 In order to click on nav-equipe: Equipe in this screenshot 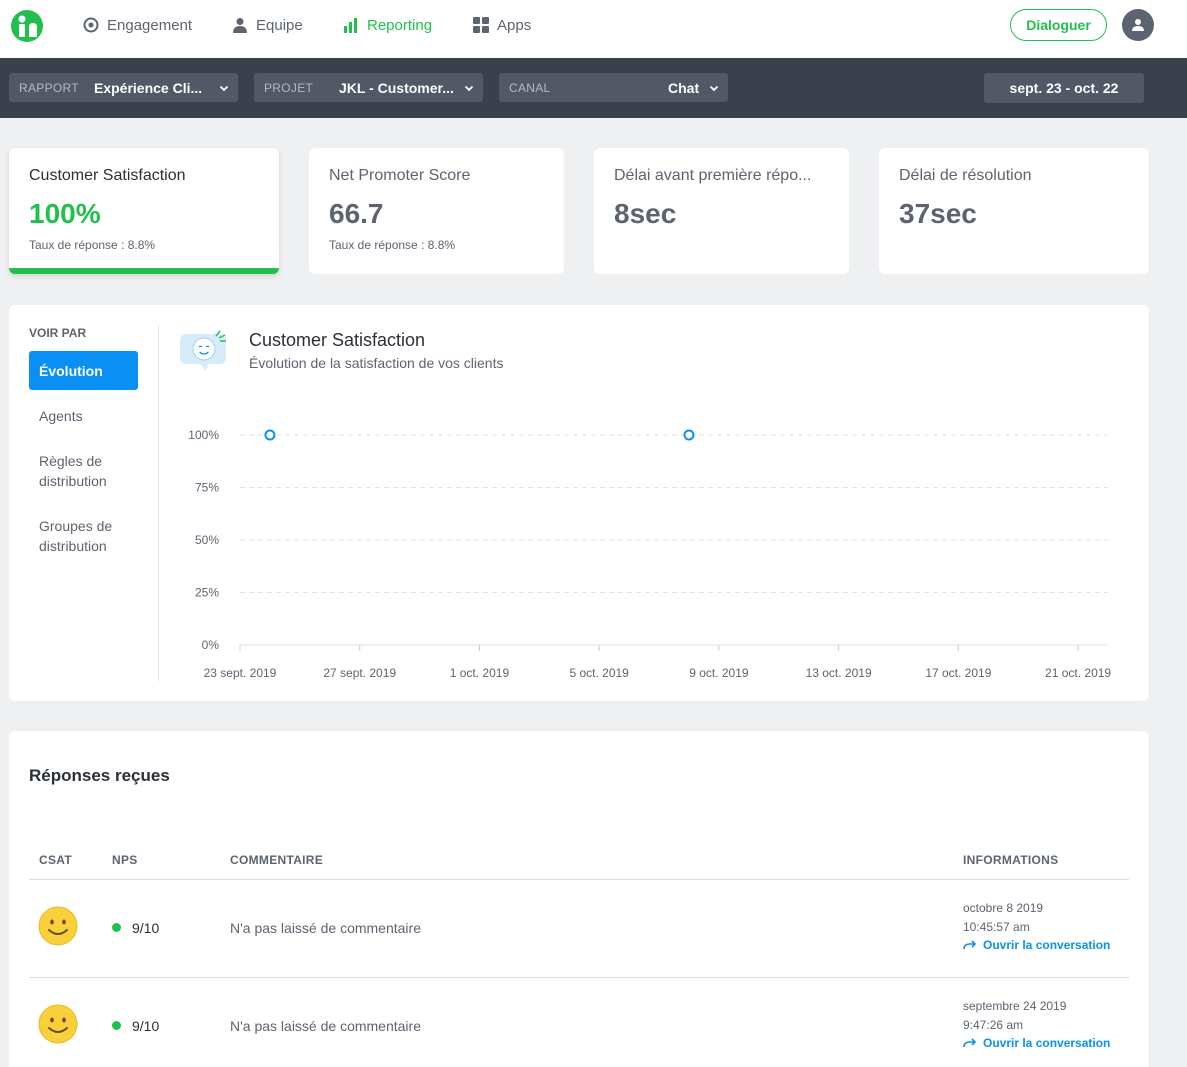, I will do `click(267, 25)`.